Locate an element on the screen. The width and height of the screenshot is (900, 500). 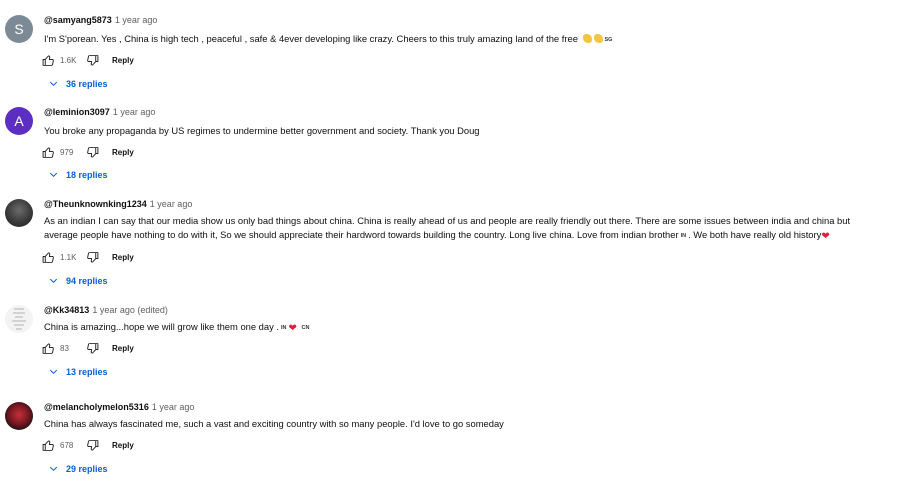
view-replies-button: 36 replies is located at coordinates (78, 83).